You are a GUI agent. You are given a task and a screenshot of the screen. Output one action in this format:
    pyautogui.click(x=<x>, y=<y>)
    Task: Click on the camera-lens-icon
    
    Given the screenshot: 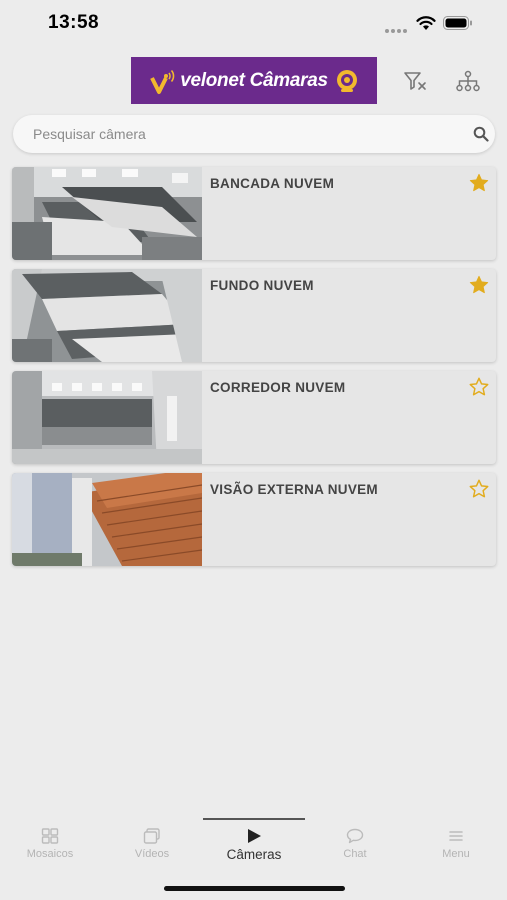 What is the action you would take?
    pyautogui.click(x=346, y=80)
    